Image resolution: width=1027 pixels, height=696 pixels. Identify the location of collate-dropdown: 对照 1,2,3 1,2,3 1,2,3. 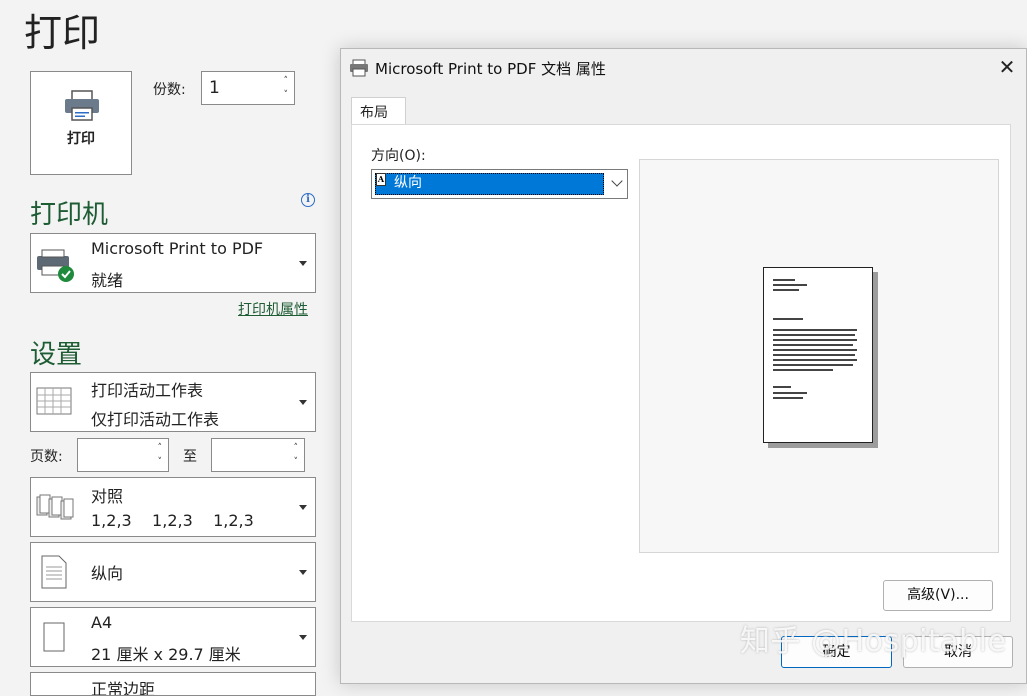
(173, 507).